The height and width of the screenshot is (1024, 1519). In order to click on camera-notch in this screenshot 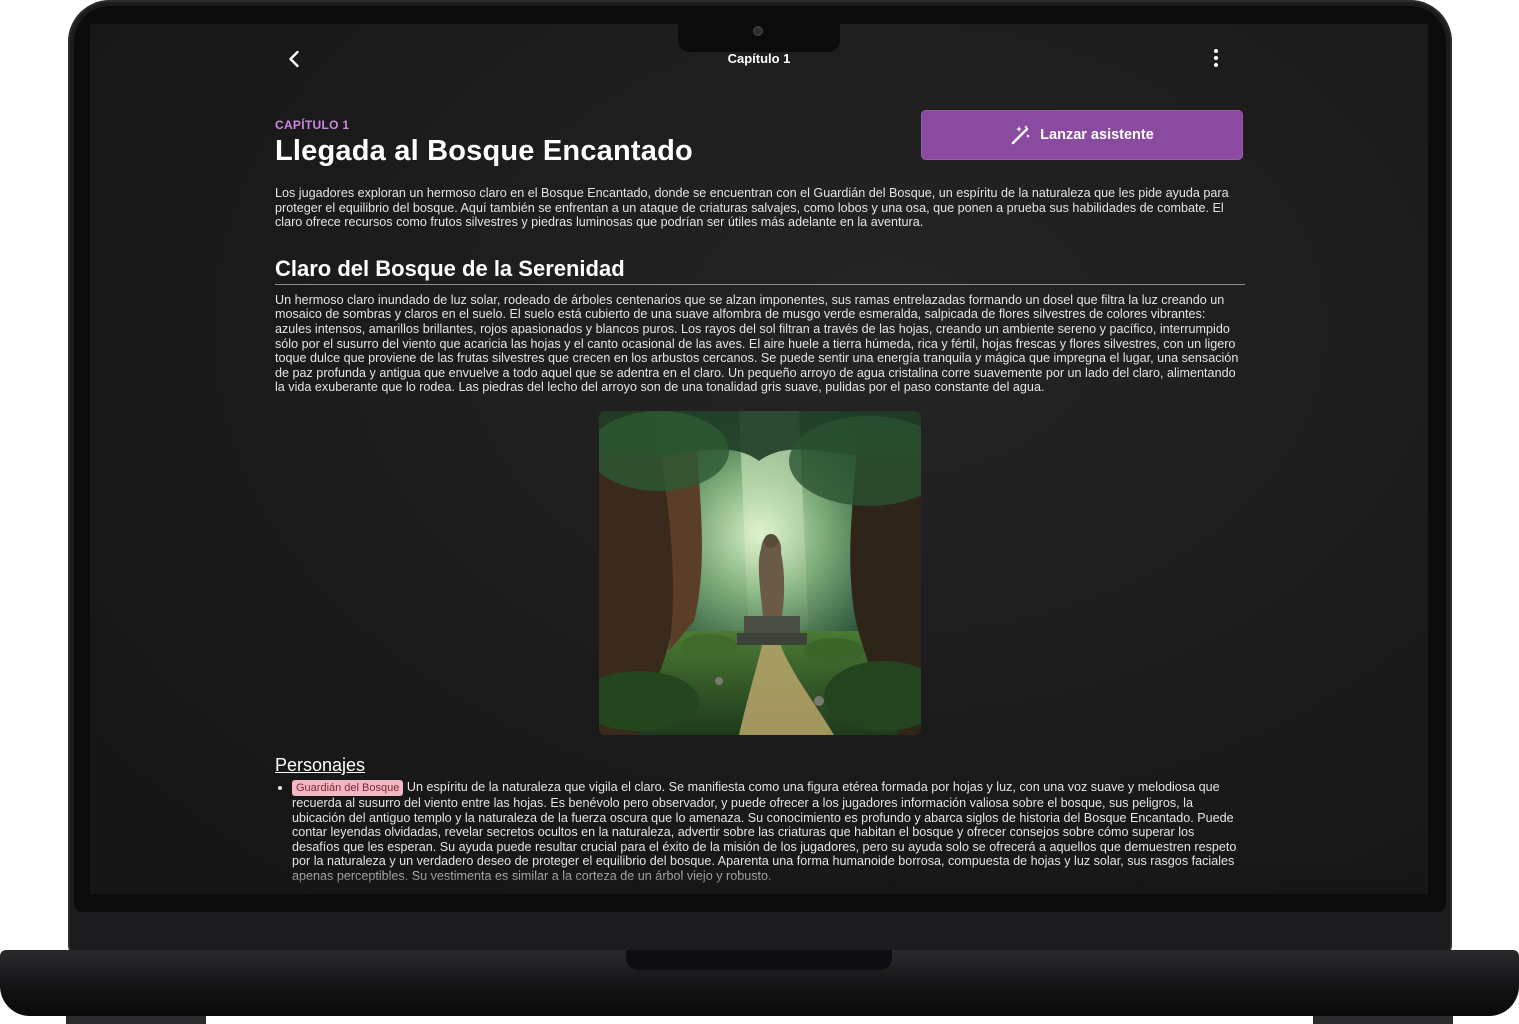, I will do `click(759, 35)`.